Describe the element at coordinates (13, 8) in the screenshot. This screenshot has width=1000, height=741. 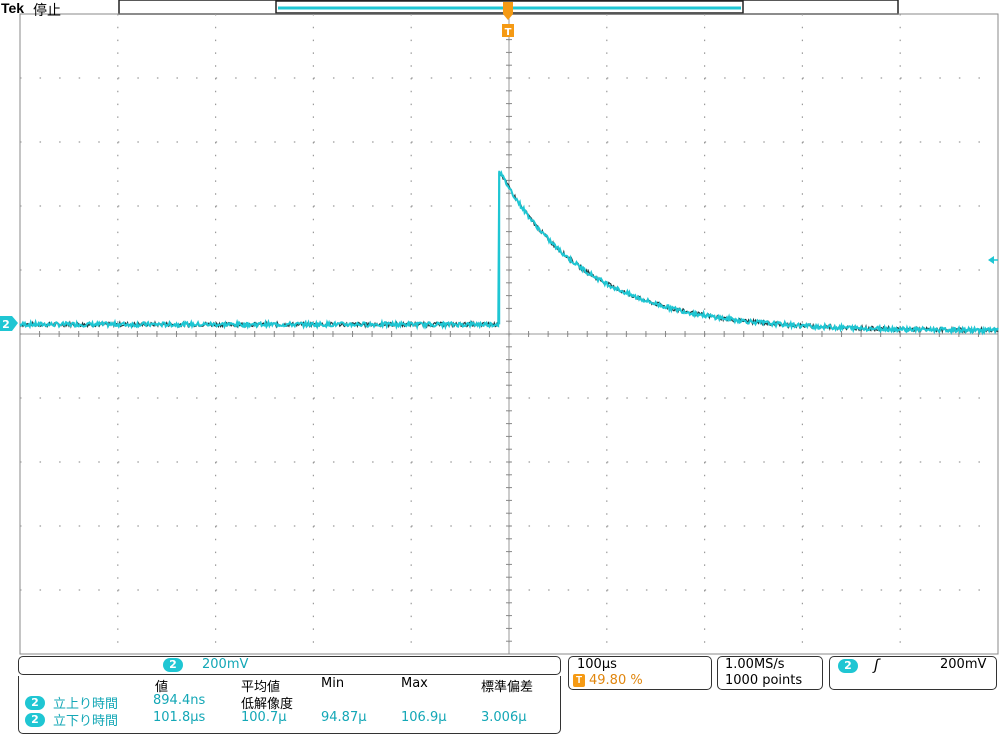
I see `brand-logo: Tek` at that location.